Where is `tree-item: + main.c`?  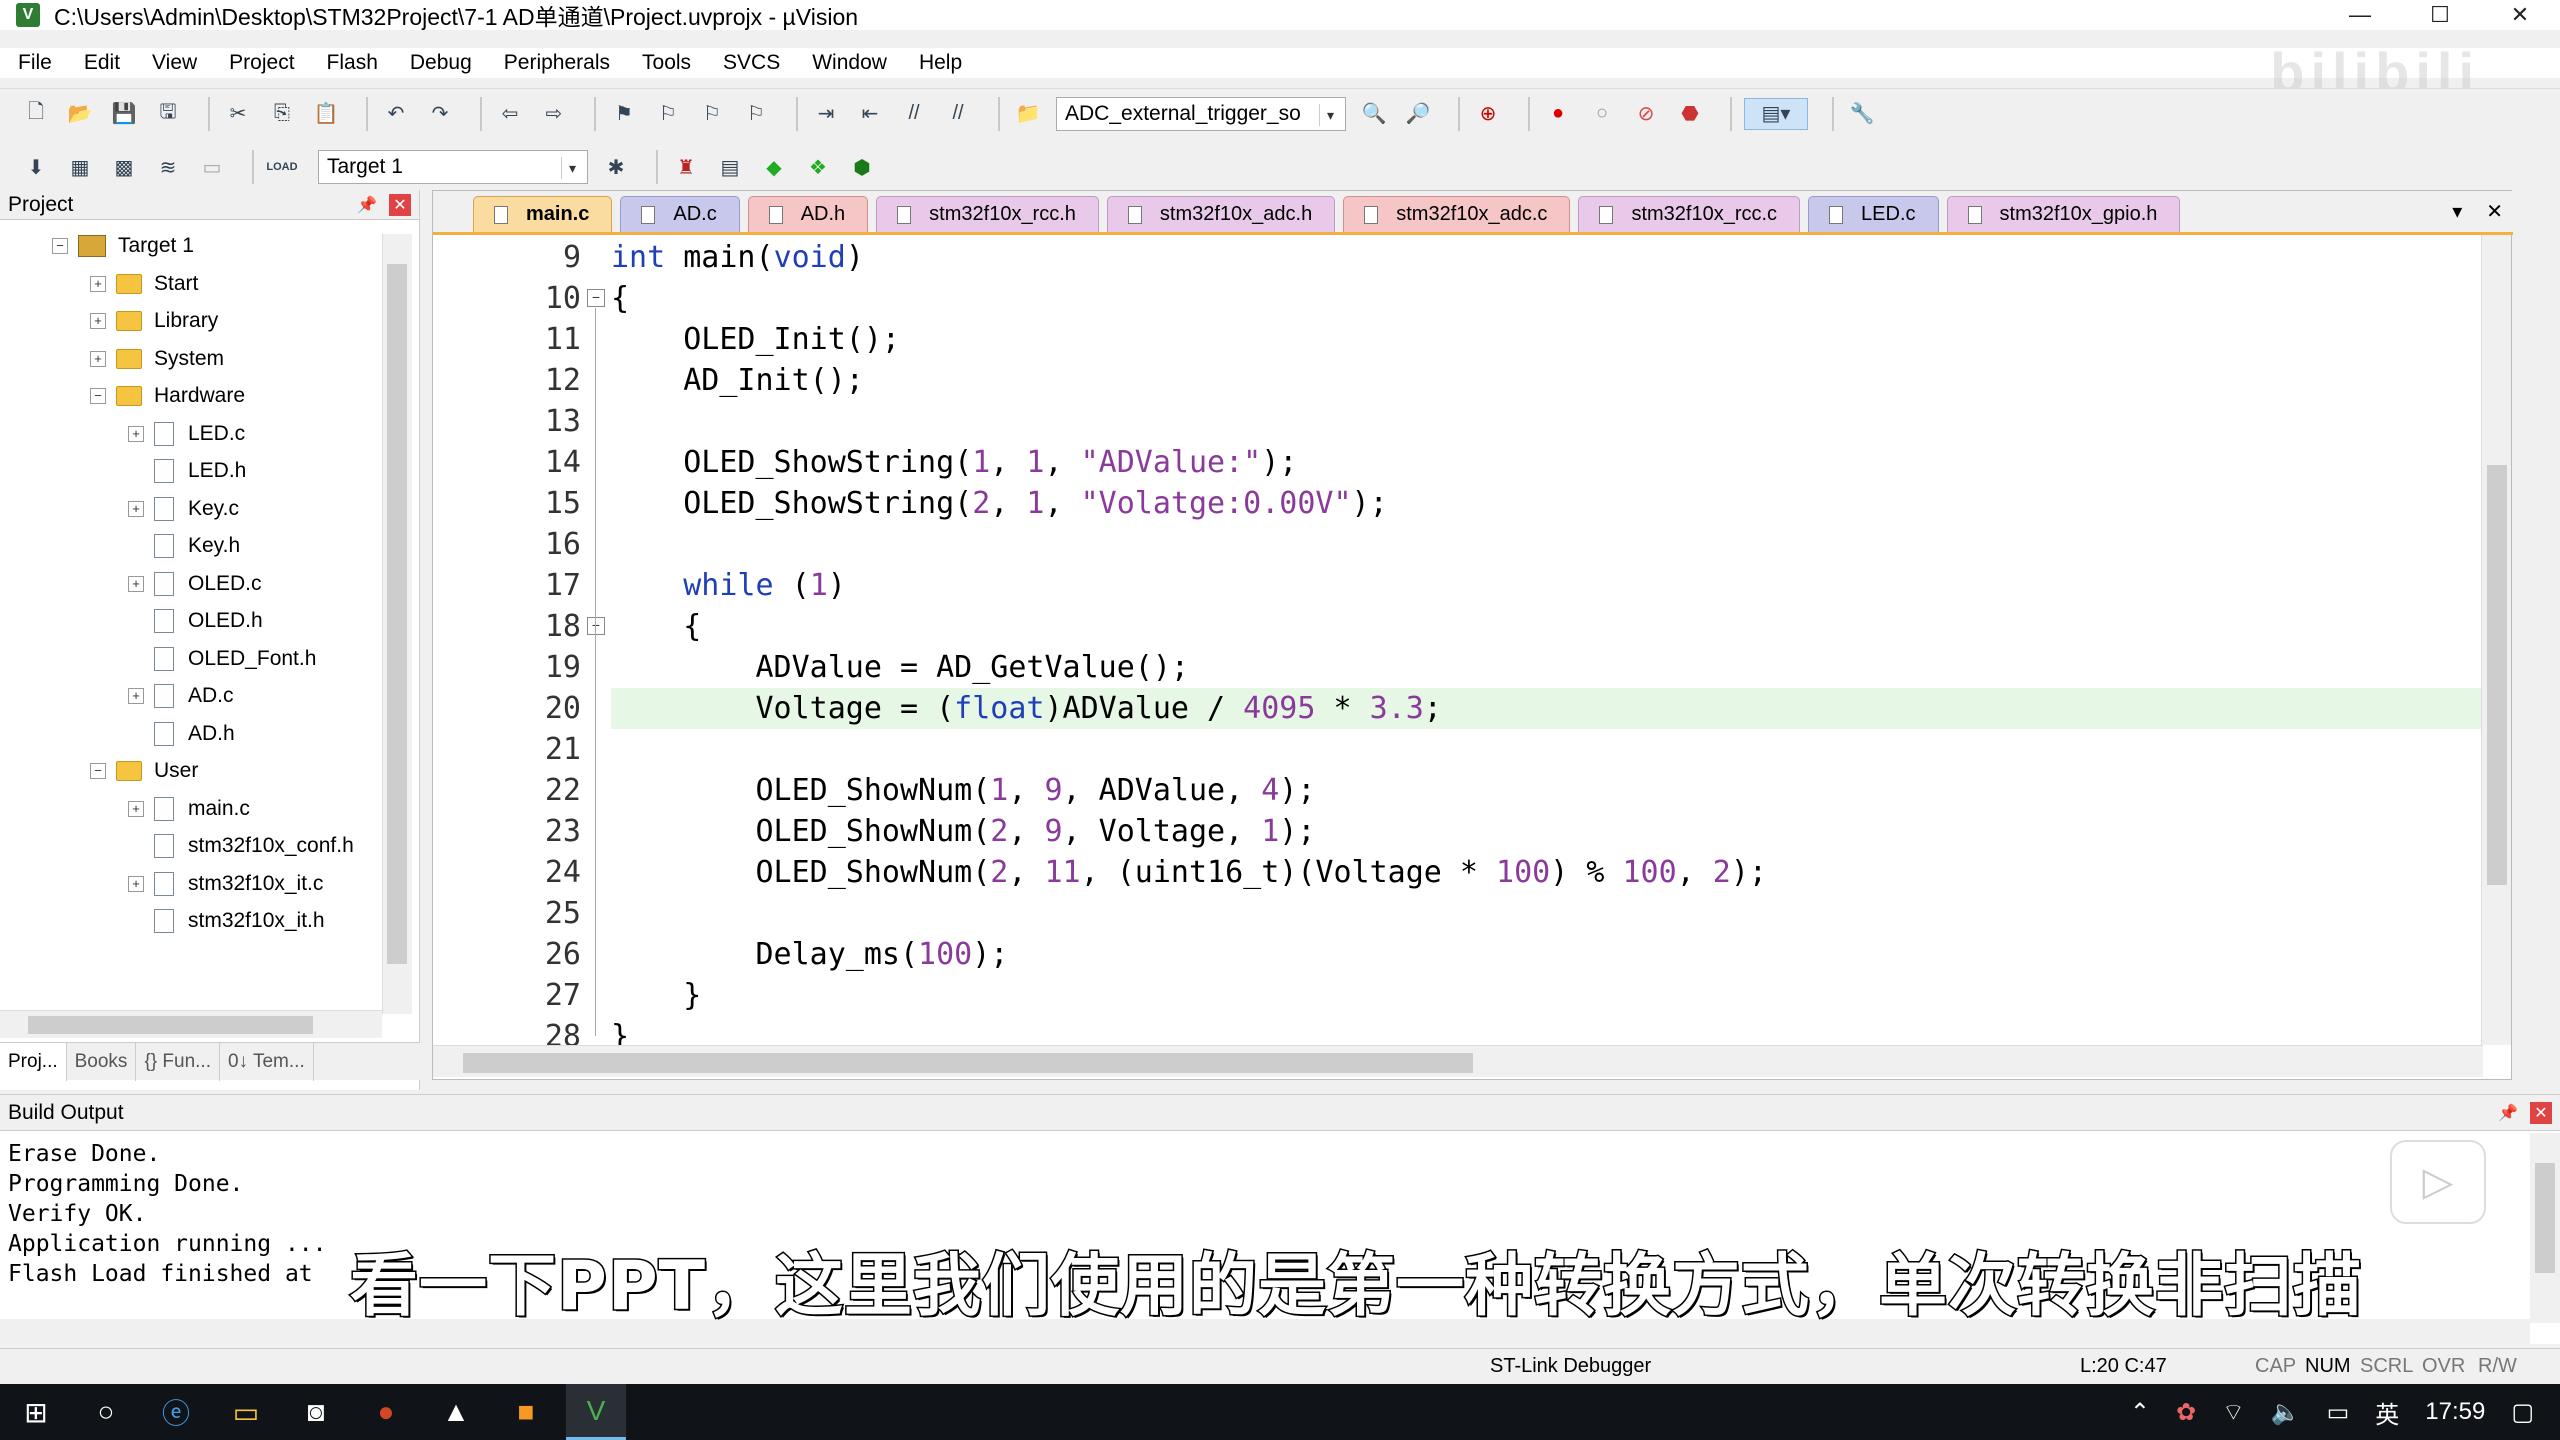
tree-item: + main.c is located at coordinates (189, 809).